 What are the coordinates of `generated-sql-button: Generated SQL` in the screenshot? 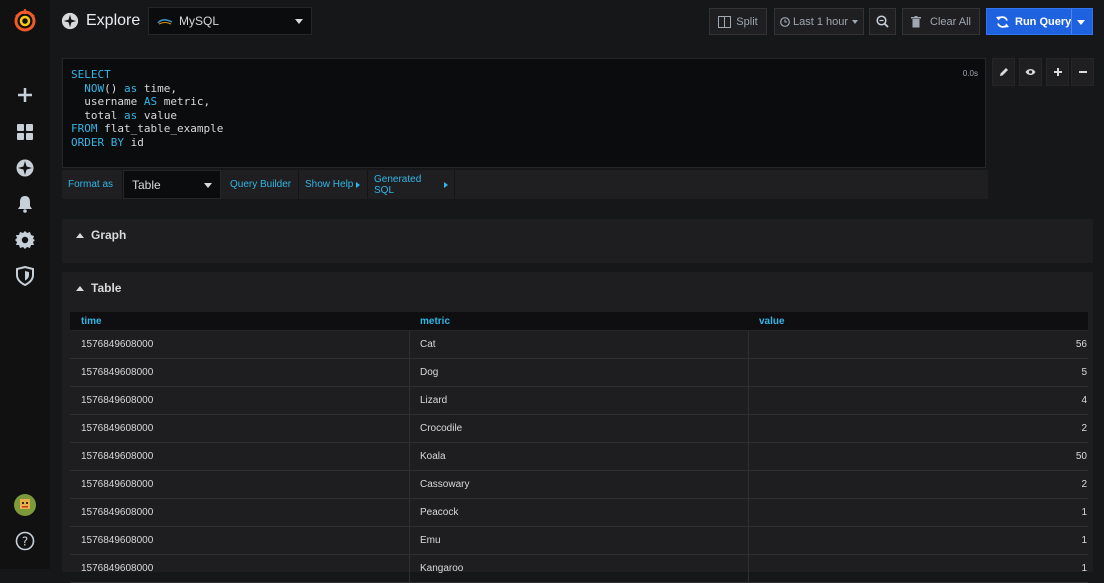 It's located at (411, 184).